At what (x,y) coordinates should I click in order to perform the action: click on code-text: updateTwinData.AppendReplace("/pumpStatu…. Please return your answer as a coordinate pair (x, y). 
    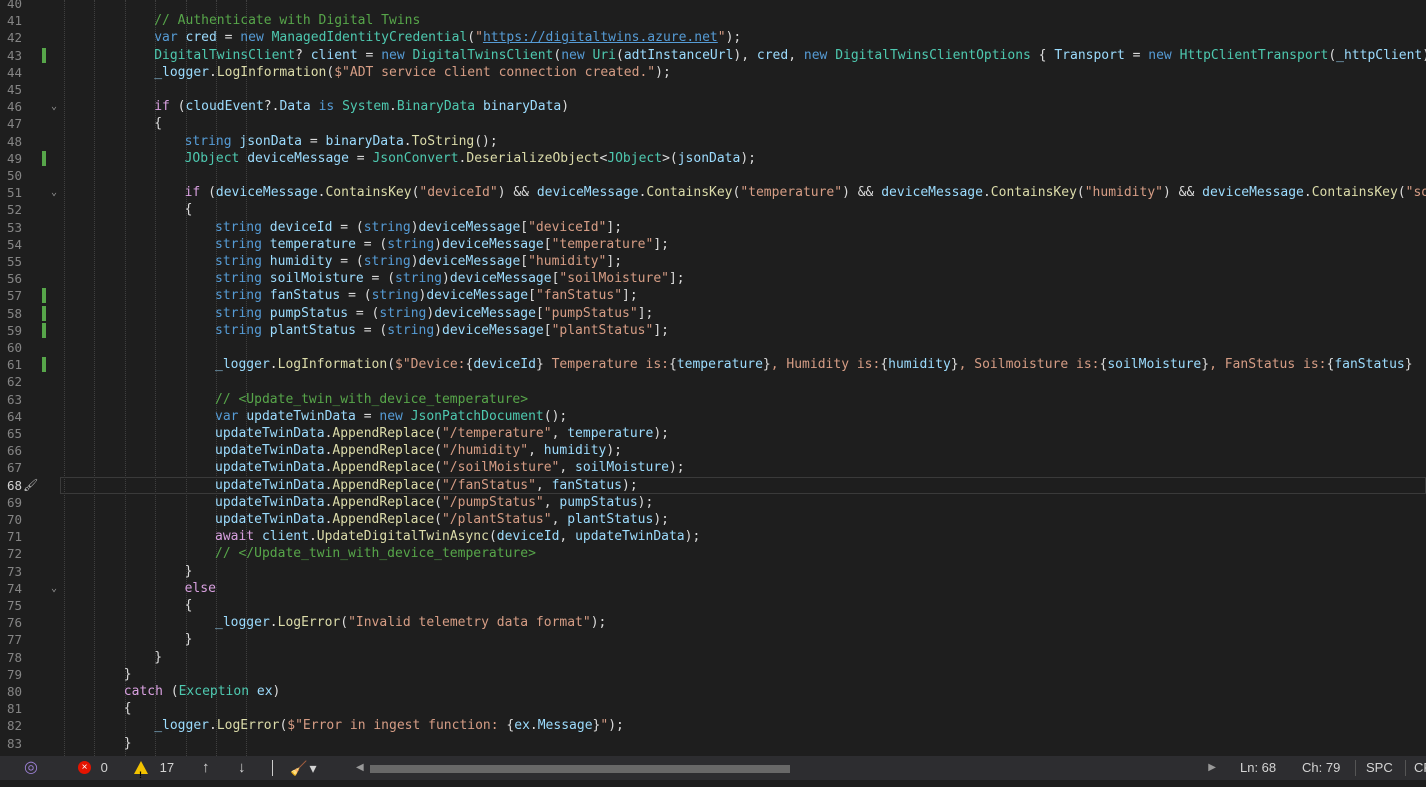
    Looking at the image, I should click on (434, 502).